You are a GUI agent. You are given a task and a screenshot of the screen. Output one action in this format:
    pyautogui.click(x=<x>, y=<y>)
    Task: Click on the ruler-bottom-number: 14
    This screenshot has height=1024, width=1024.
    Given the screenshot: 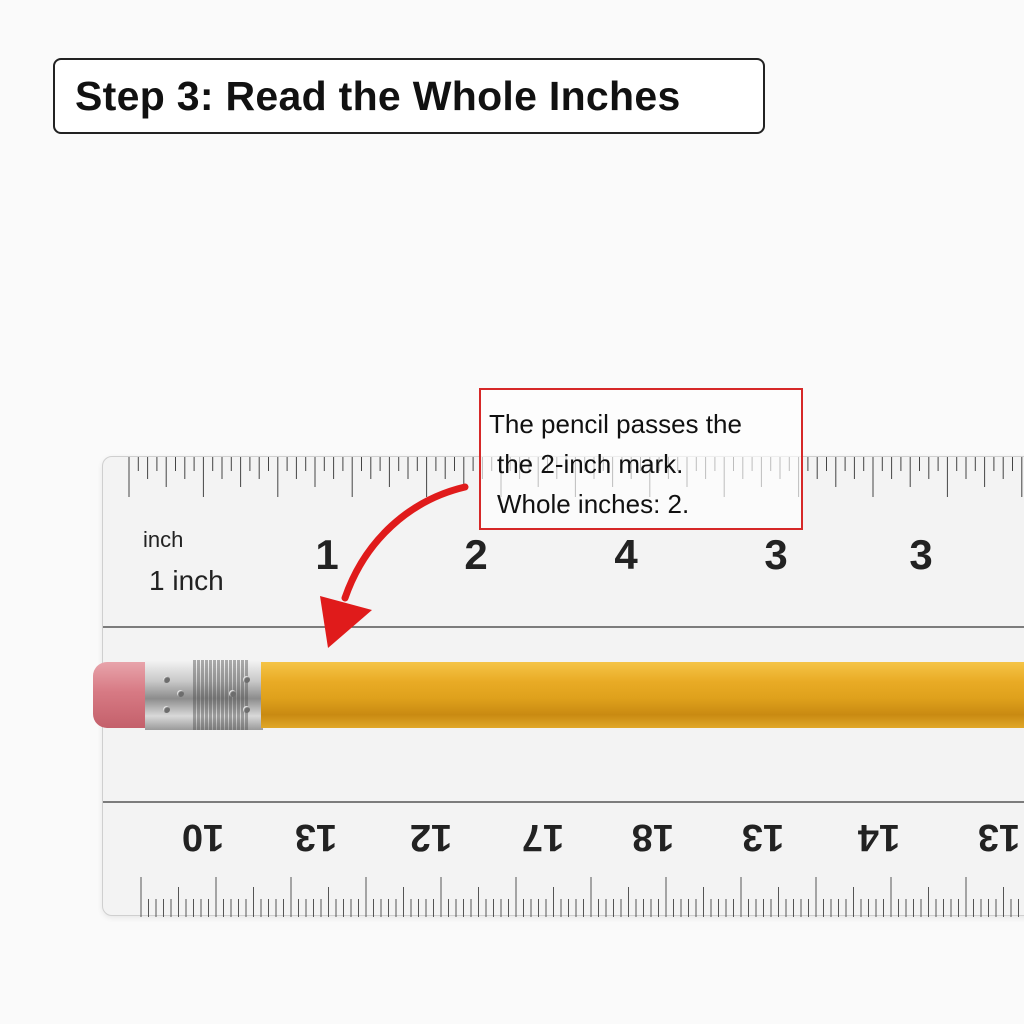 What is the action you would take?
    pyautogui.click(x=879, y=837)
    